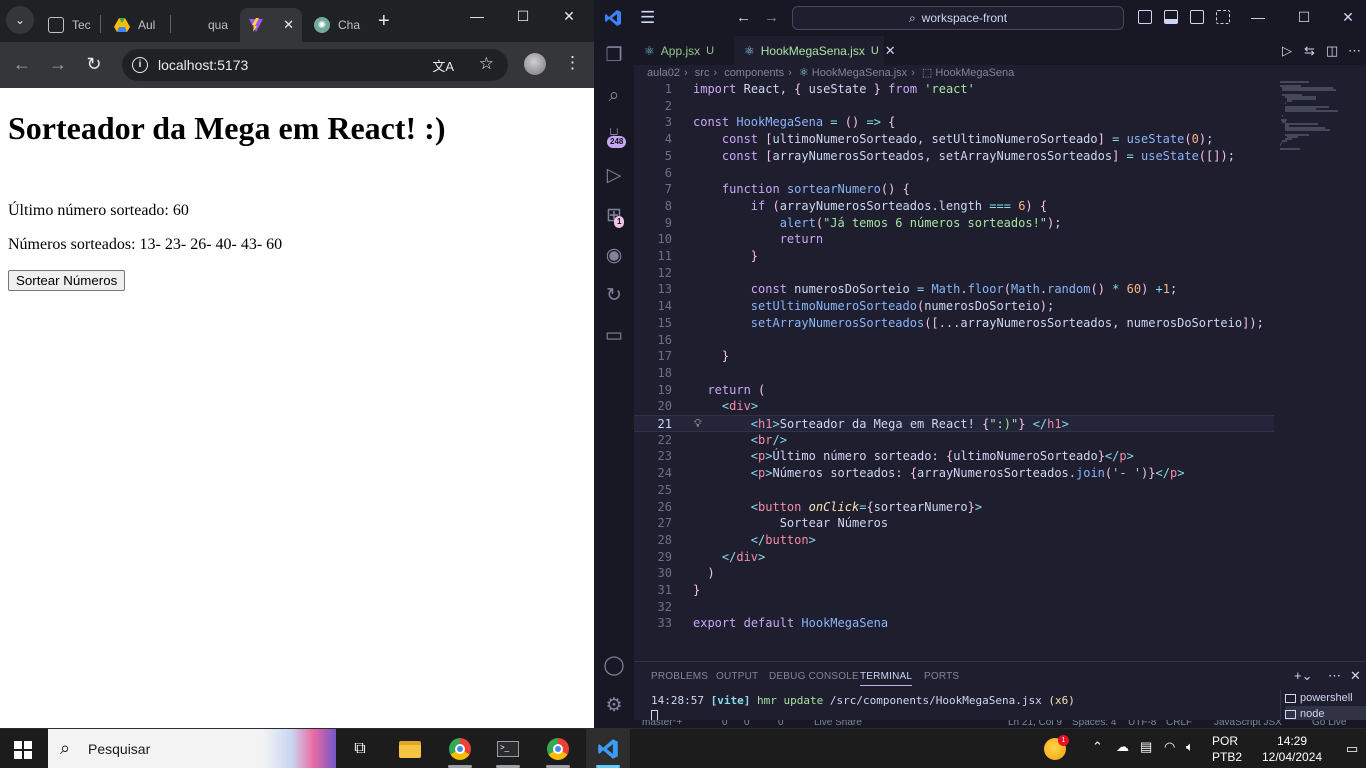 The height and width of the screenshot is (768, 1366). What do you see at coordinates (954, 590) in the screenshot?
I see `code-line: 31}` at bounding box center [954, 590].